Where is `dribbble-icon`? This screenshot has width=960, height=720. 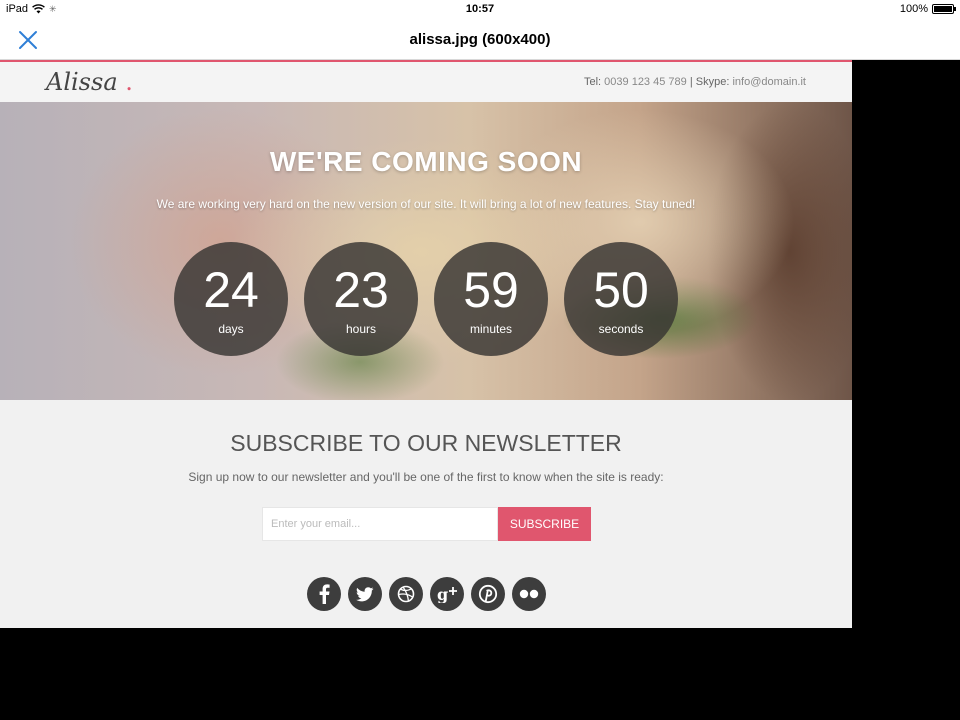 dribbble-icon is located at coordinates (406, 594).